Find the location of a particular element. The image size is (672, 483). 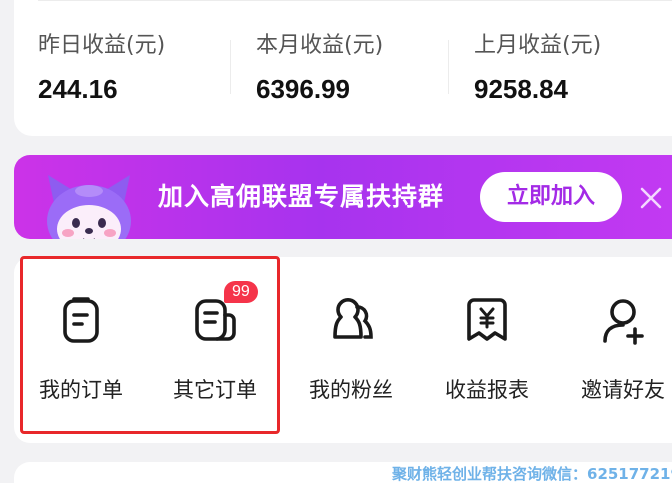

annotation-highlight-box is located at coordinates (150, 345).